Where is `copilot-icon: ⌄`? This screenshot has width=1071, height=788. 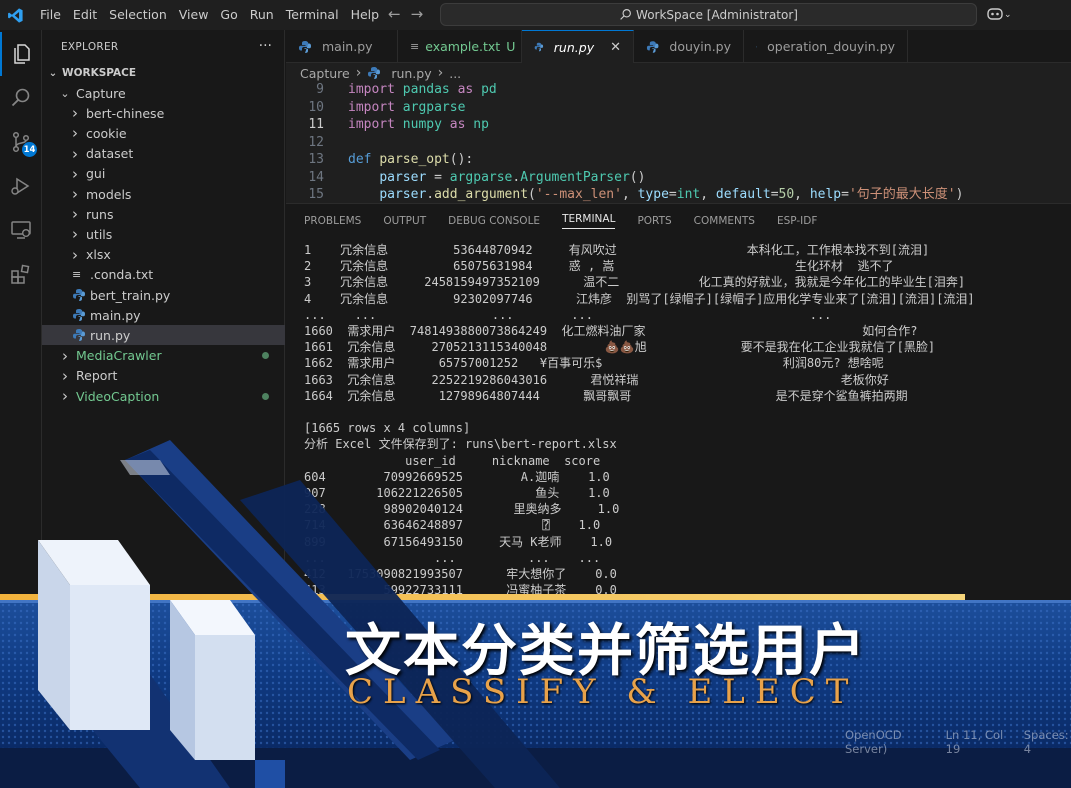 copilot-icon: ⌄ is located at coordinates (999, 15).